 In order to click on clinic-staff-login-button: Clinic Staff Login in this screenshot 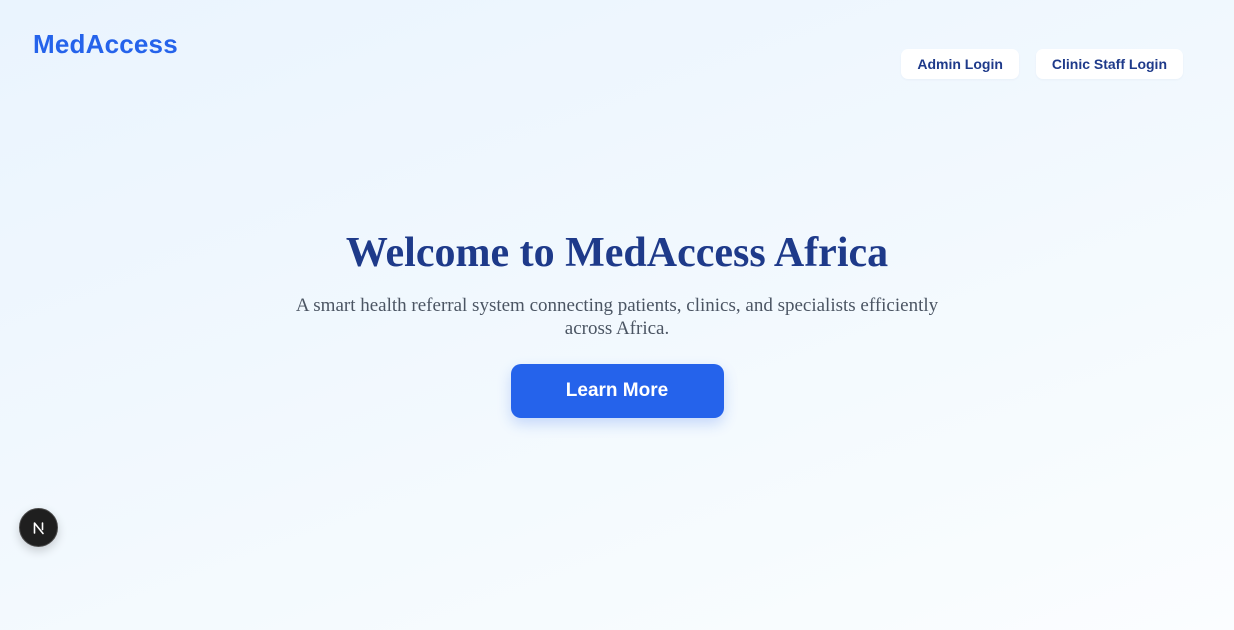, I will do `click(1109, 64)`.